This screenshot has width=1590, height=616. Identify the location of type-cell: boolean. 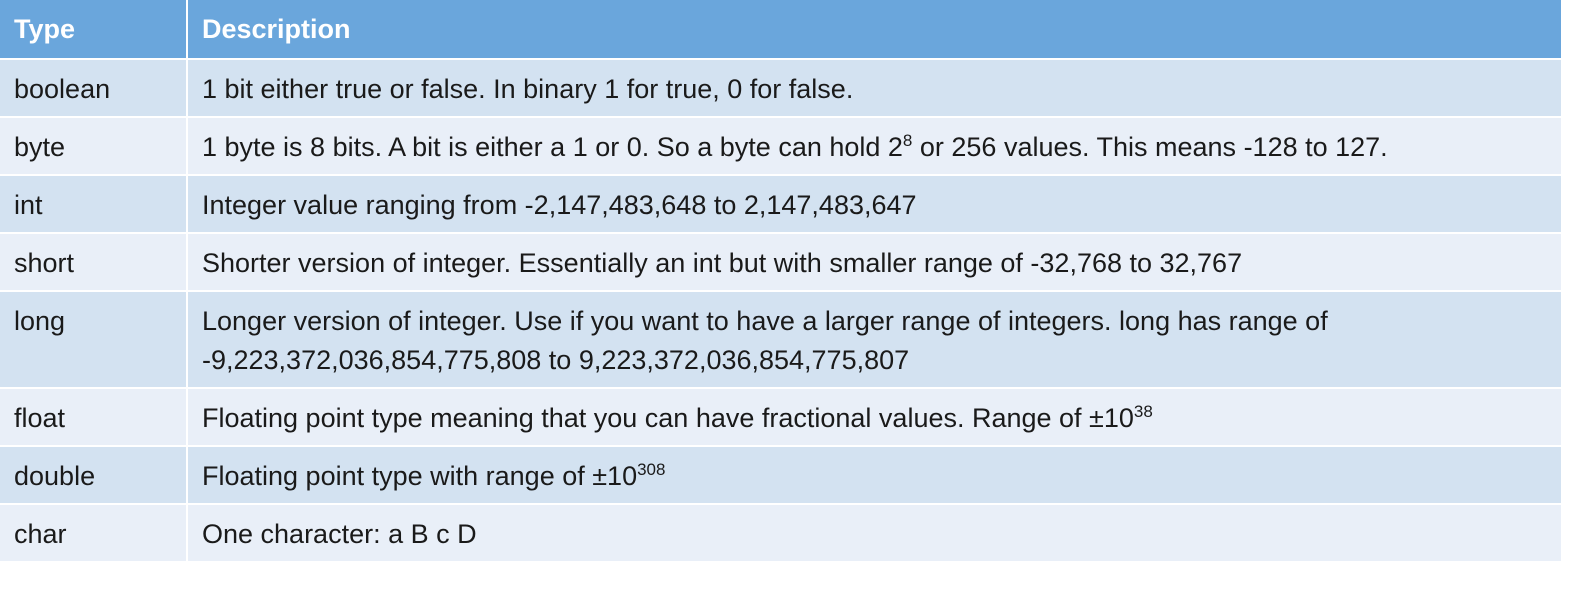
(94, 88).